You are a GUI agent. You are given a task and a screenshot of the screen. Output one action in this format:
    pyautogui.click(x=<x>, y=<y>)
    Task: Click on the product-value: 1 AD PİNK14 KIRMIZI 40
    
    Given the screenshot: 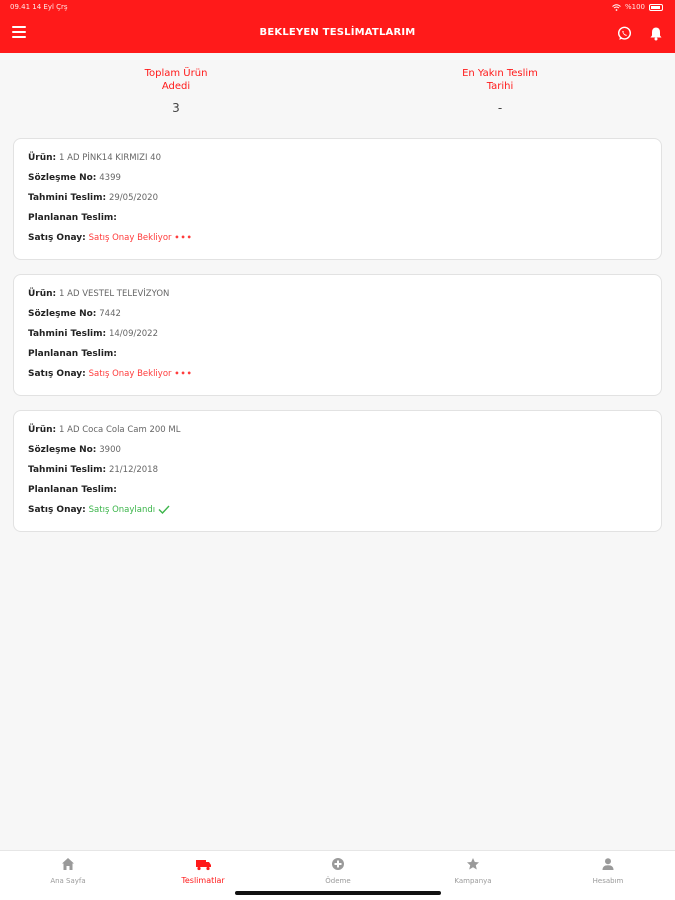 What is the action you would take?
    pyautogui.click(x=110, y=158)
    